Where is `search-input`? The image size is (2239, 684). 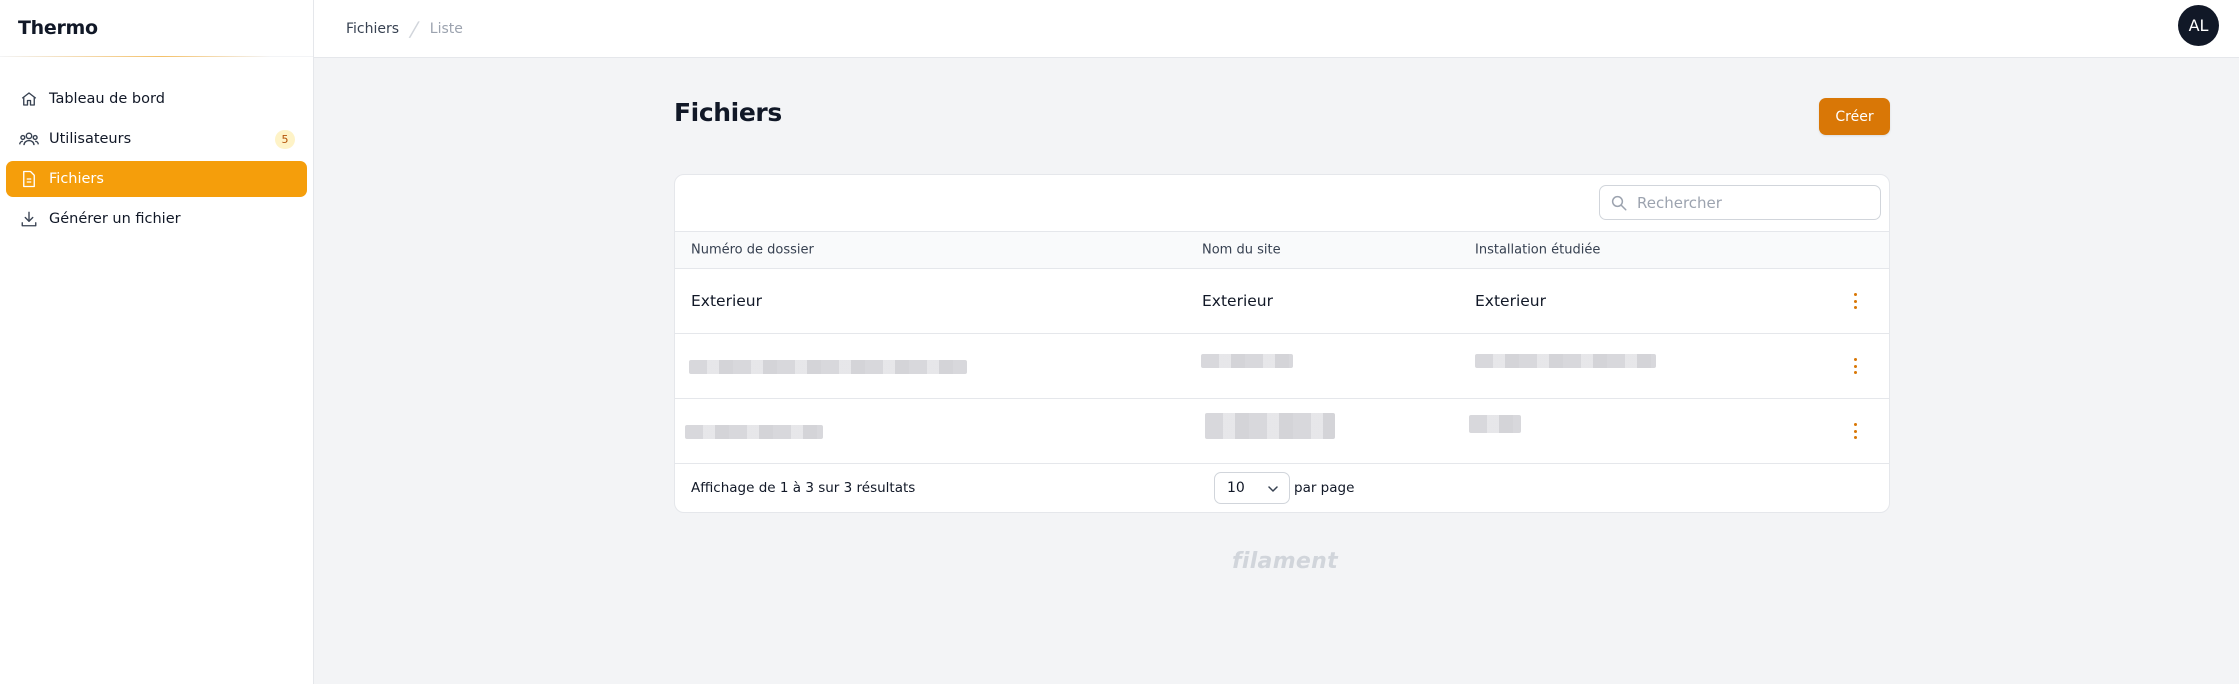
search-input is located at coordinates (1752, 202).